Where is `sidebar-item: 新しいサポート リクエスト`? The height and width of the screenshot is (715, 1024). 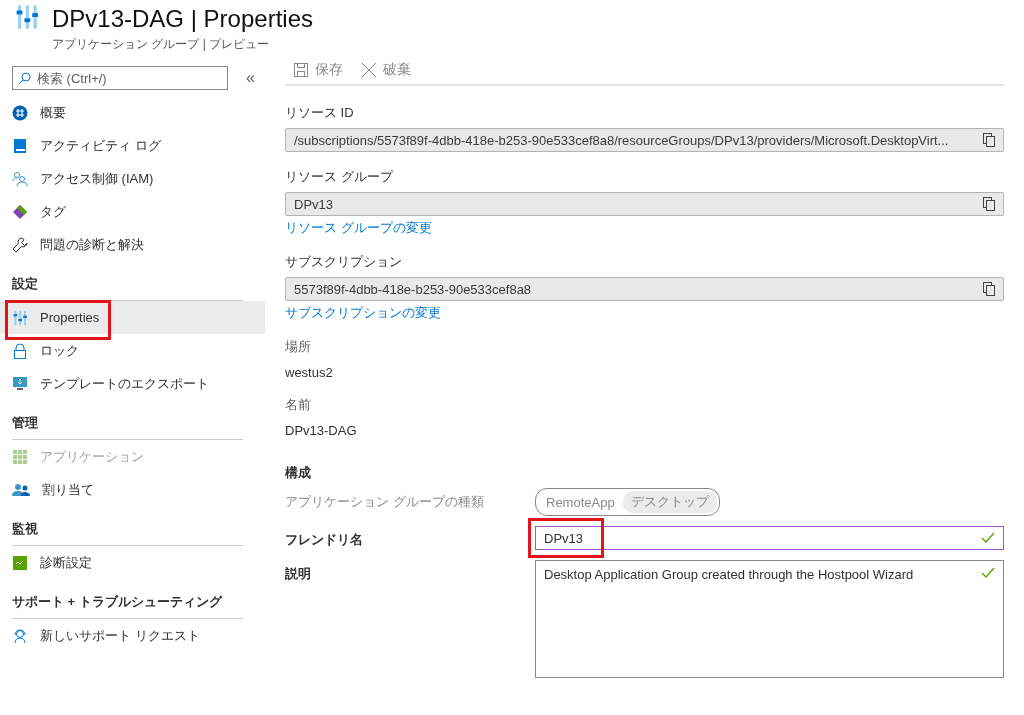 sidebar-item: 新しいサポート リクエスト is located at coordinates (132, 635).